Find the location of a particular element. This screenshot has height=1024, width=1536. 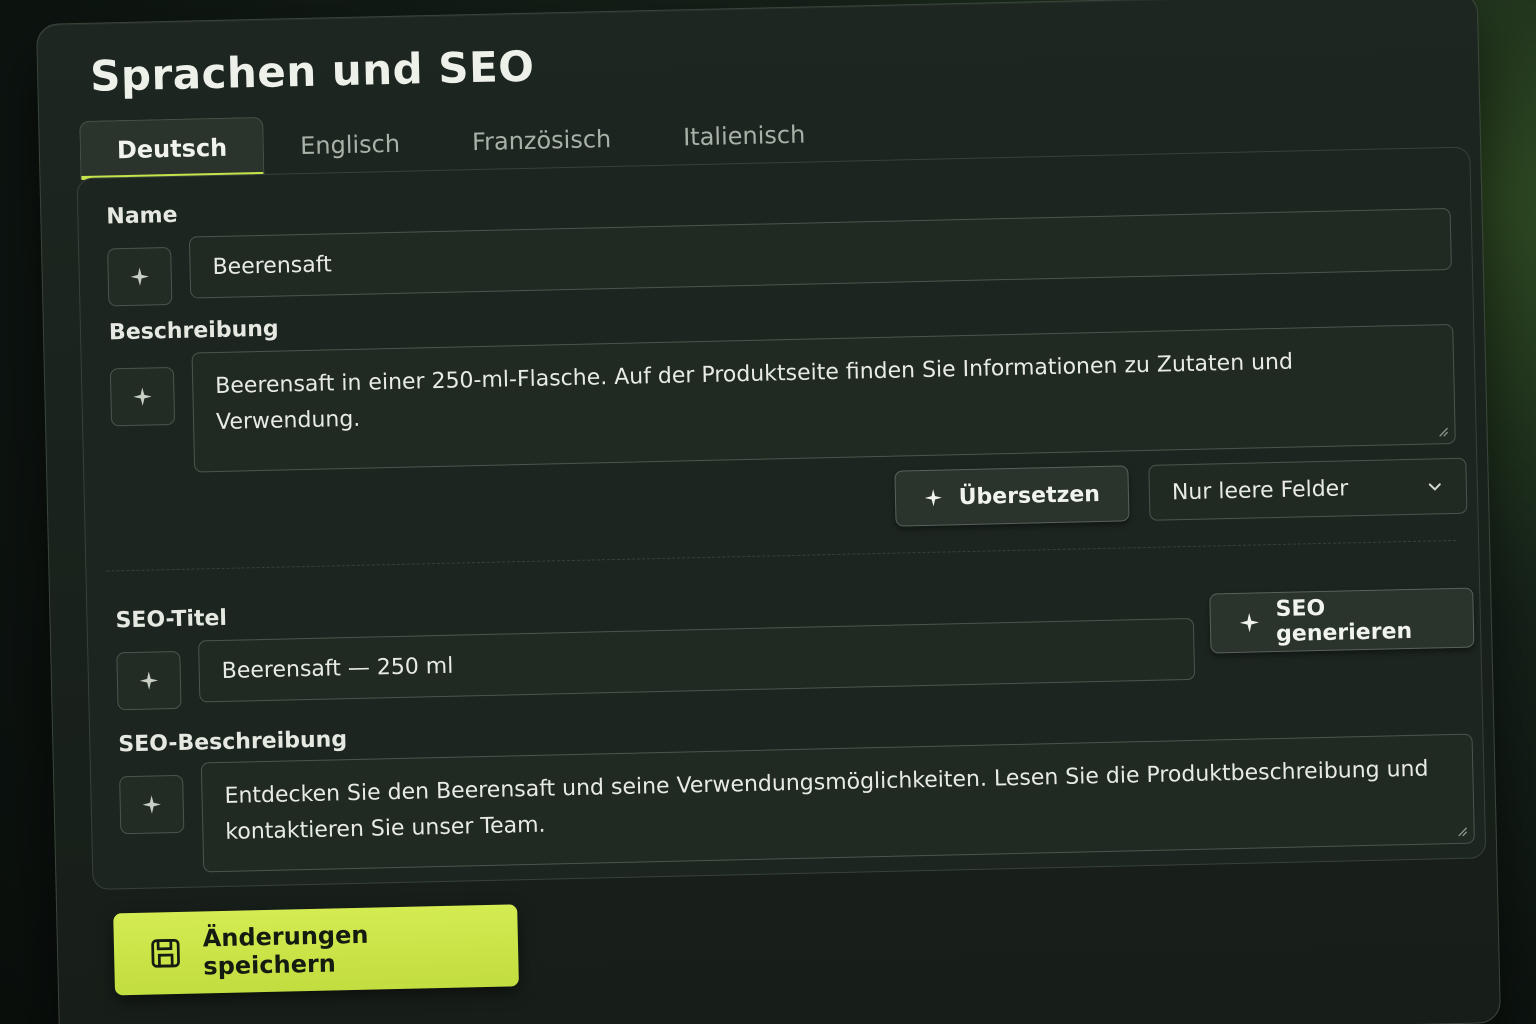

name-label: Name is located at coordinates (142, 216).